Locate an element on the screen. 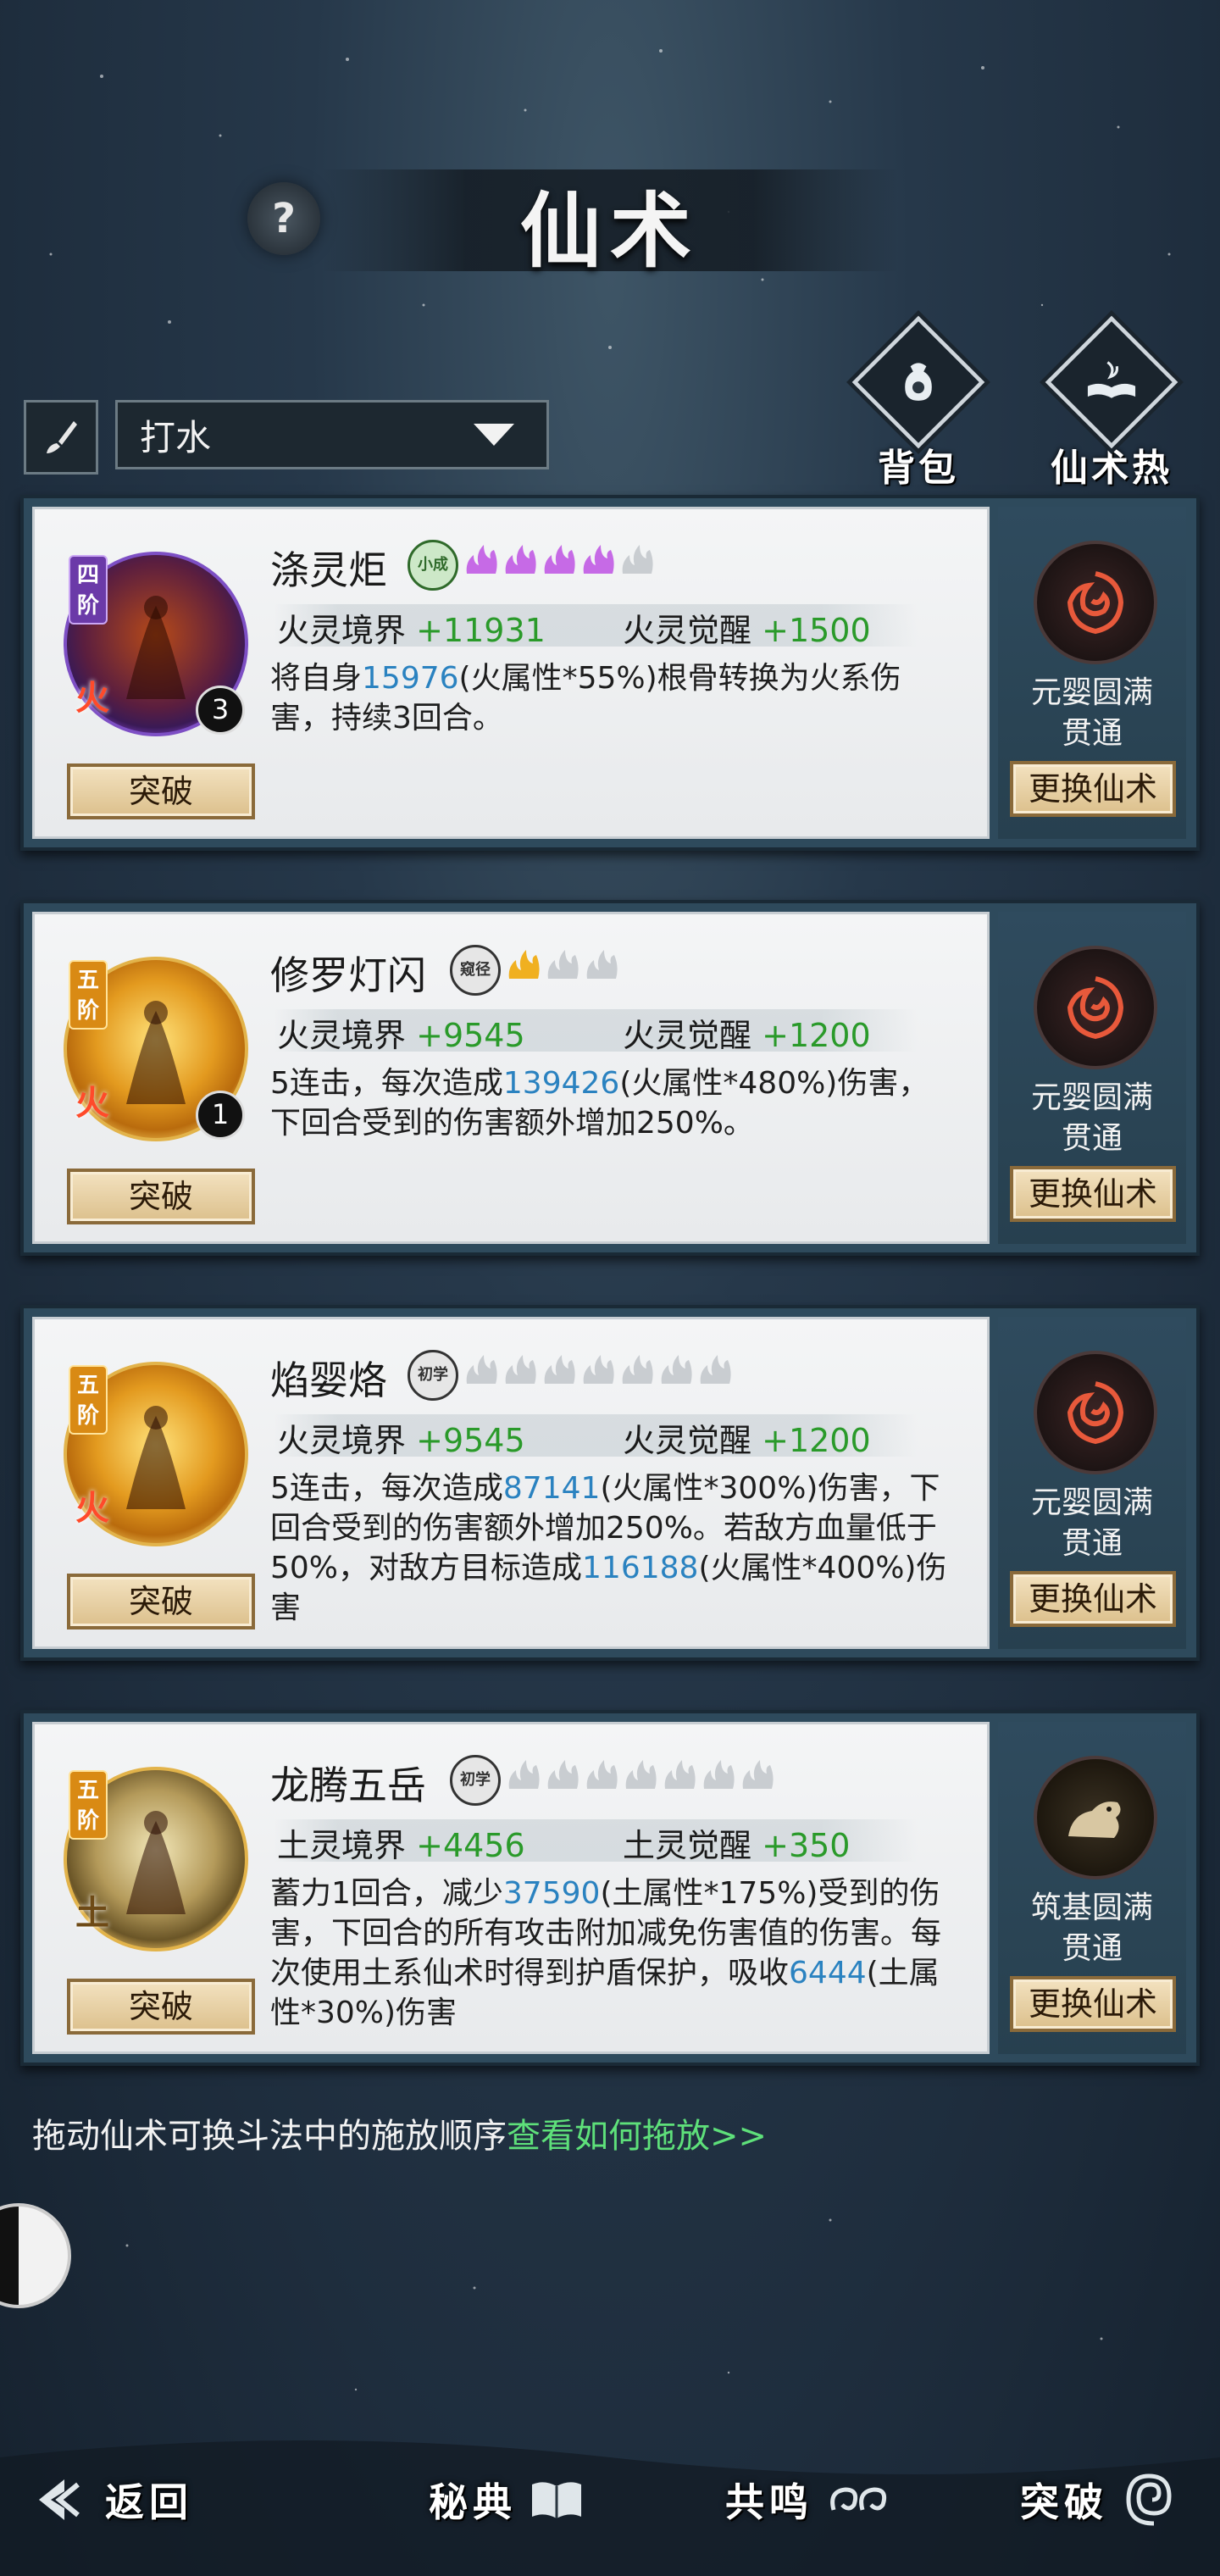 The width and height of the screenshot is (1220, 2576). brush-button is located at coordinates (61, 437).